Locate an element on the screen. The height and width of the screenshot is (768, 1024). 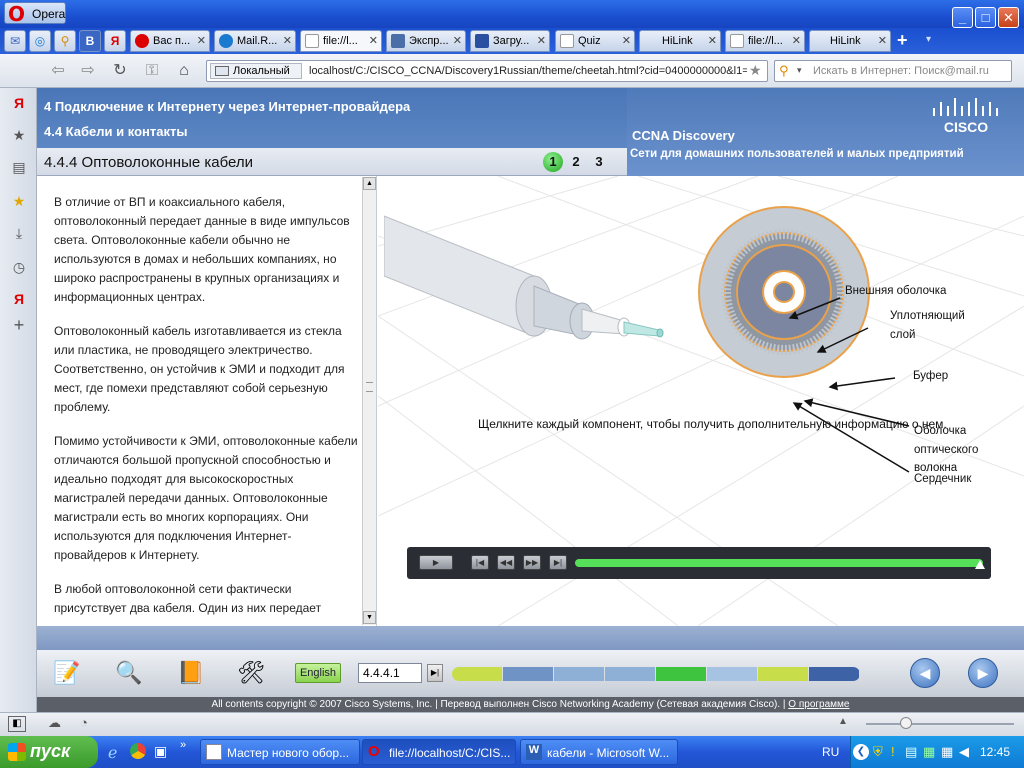
core-label: Сердечник is located at coordinates (942, 479).